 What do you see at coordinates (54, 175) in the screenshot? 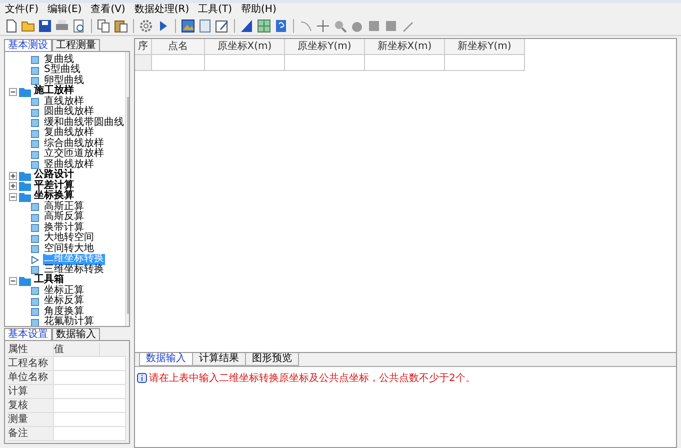
I see `tree-group: 公路设计` at bounding box center [54, 175].